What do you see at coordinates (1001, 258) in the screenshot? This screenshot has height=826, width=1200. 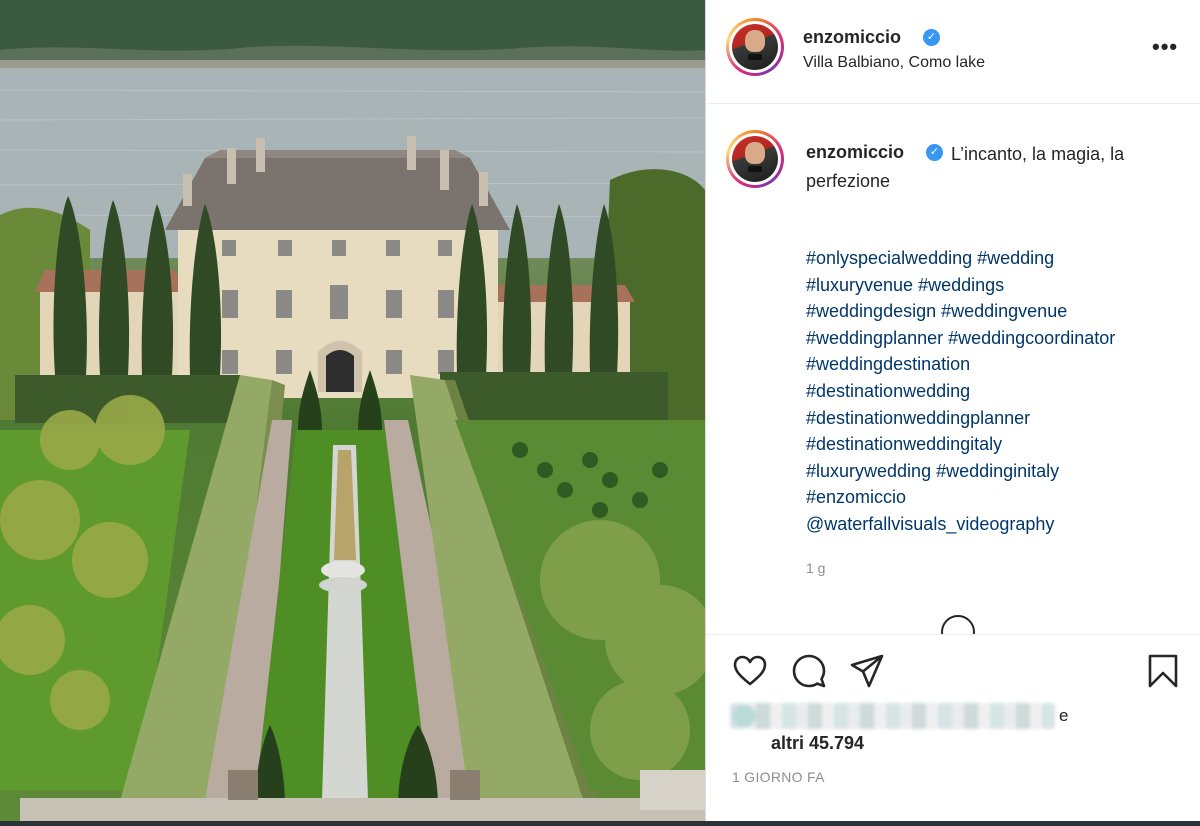 I see `hashtag-link: #onlyspecialwedding #wedding` at bounding box center [1001, 258].